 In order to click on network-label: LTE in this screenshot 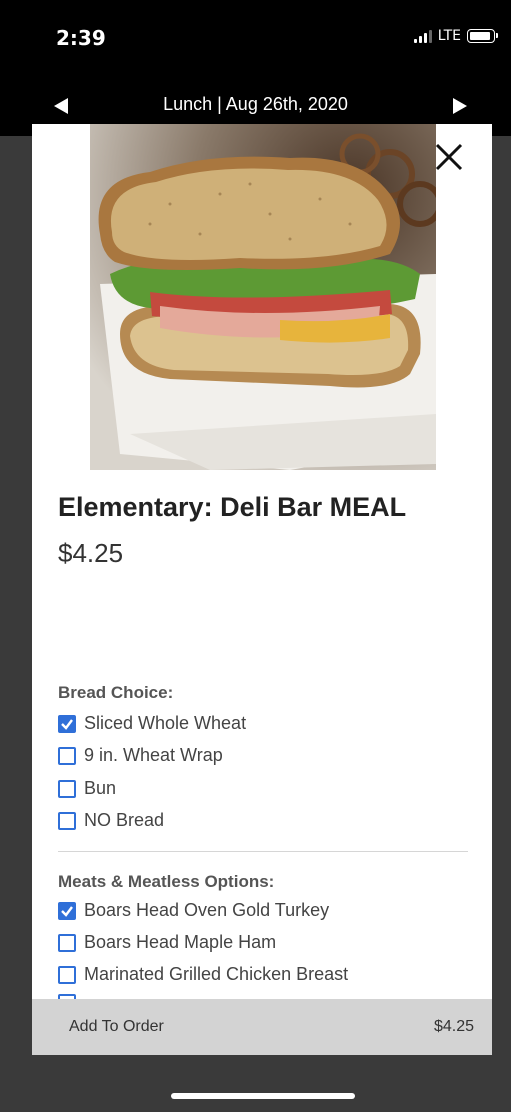, I will do `click(449, 36)`.